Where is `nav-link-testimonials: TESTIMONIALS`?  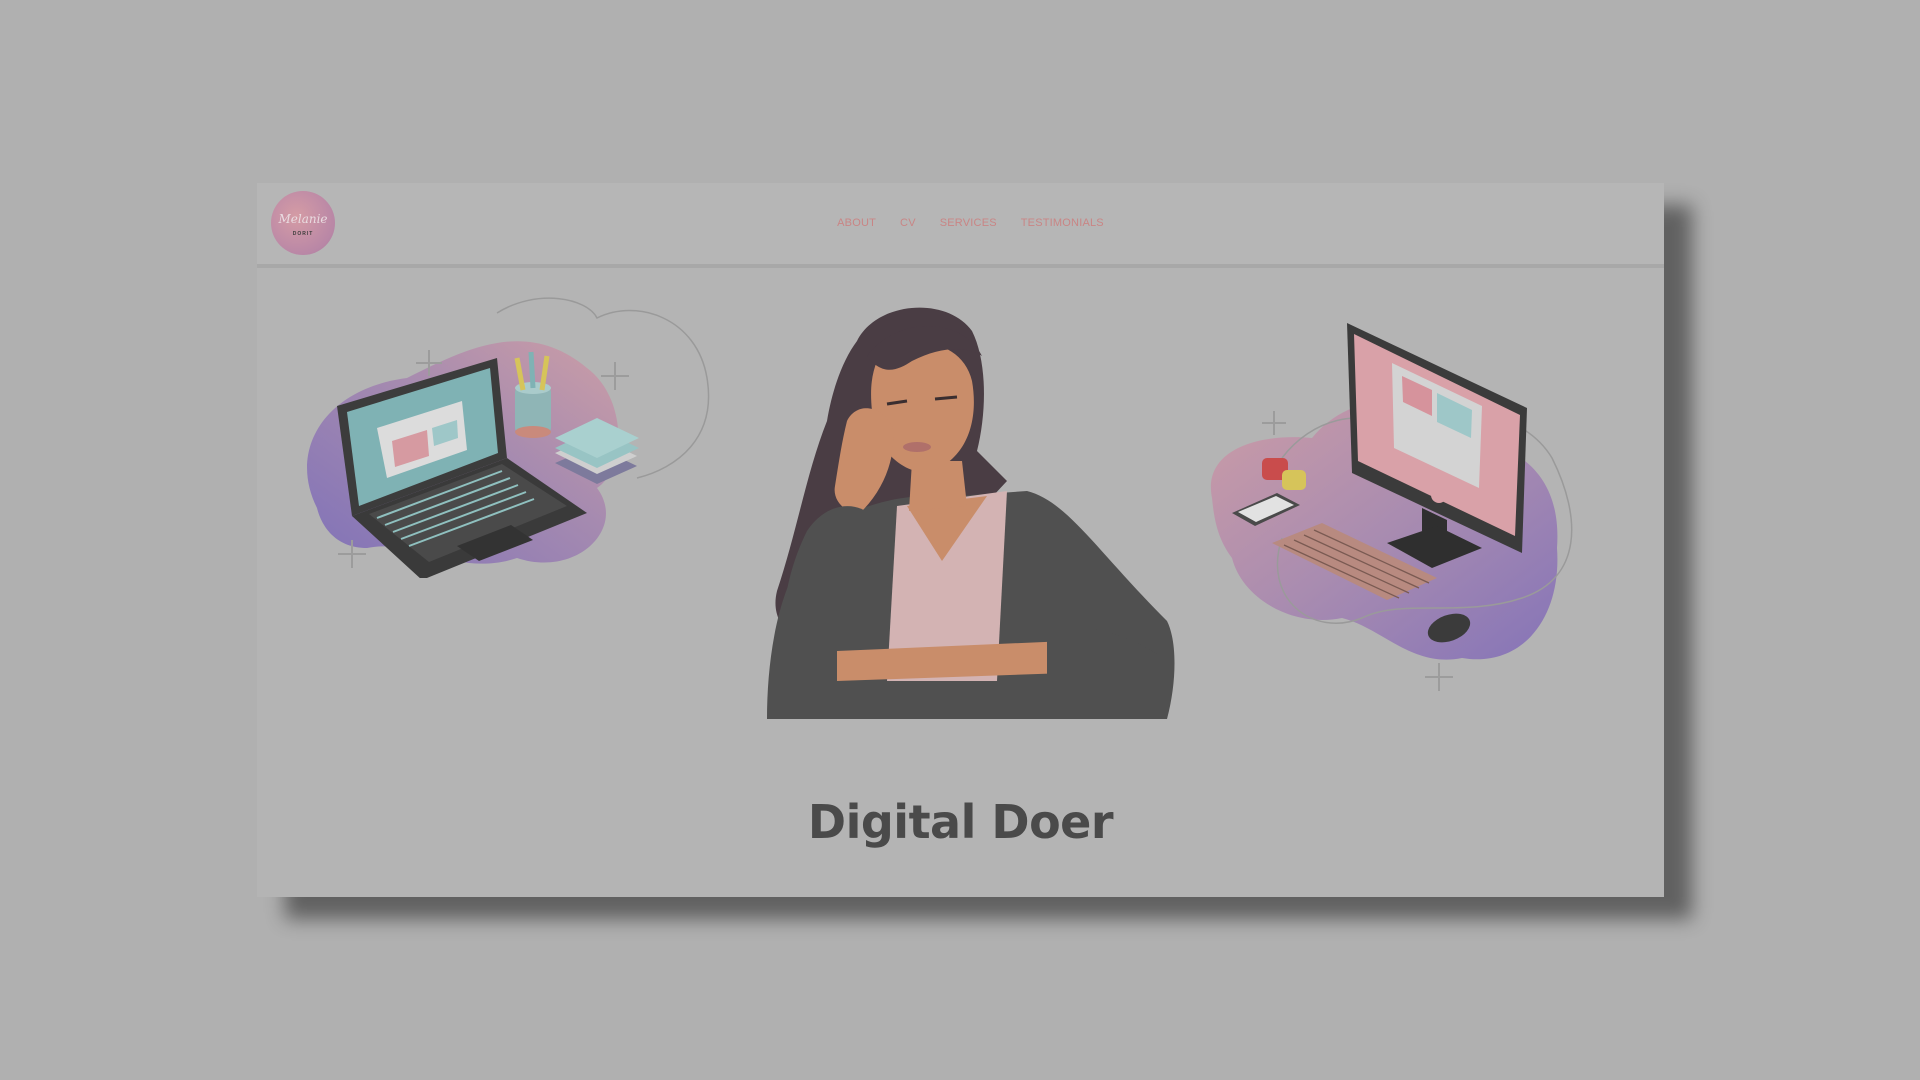
nav-link-testimonials: TESTIMONIALS is located at coordinates (1062, 223).